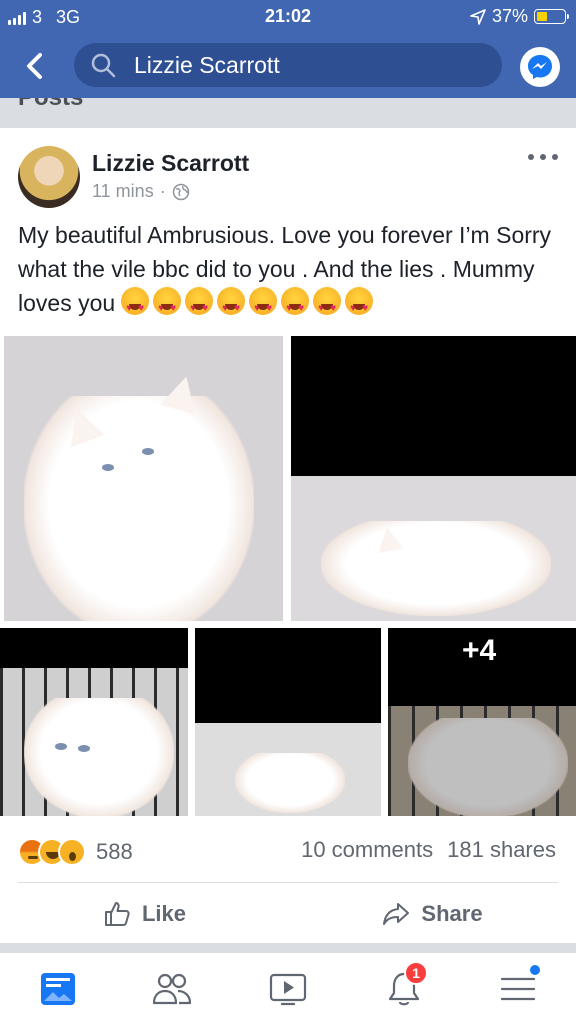 This screenshot has height=1024, width=576. I want to click on tab-notifications: 1, so click(406, 985).